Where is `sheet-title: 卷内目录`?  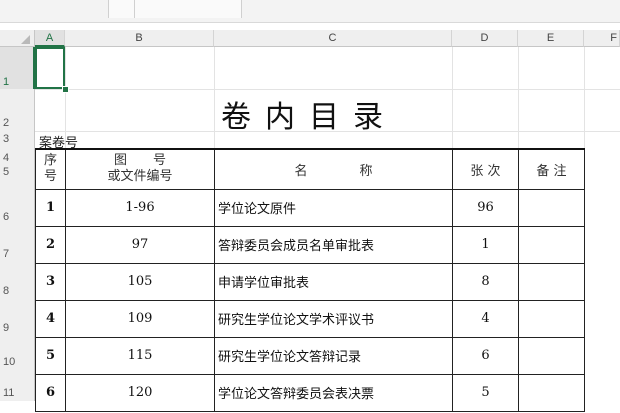 sheet-title: 卷内目录 is located at coordinates (309, 117).